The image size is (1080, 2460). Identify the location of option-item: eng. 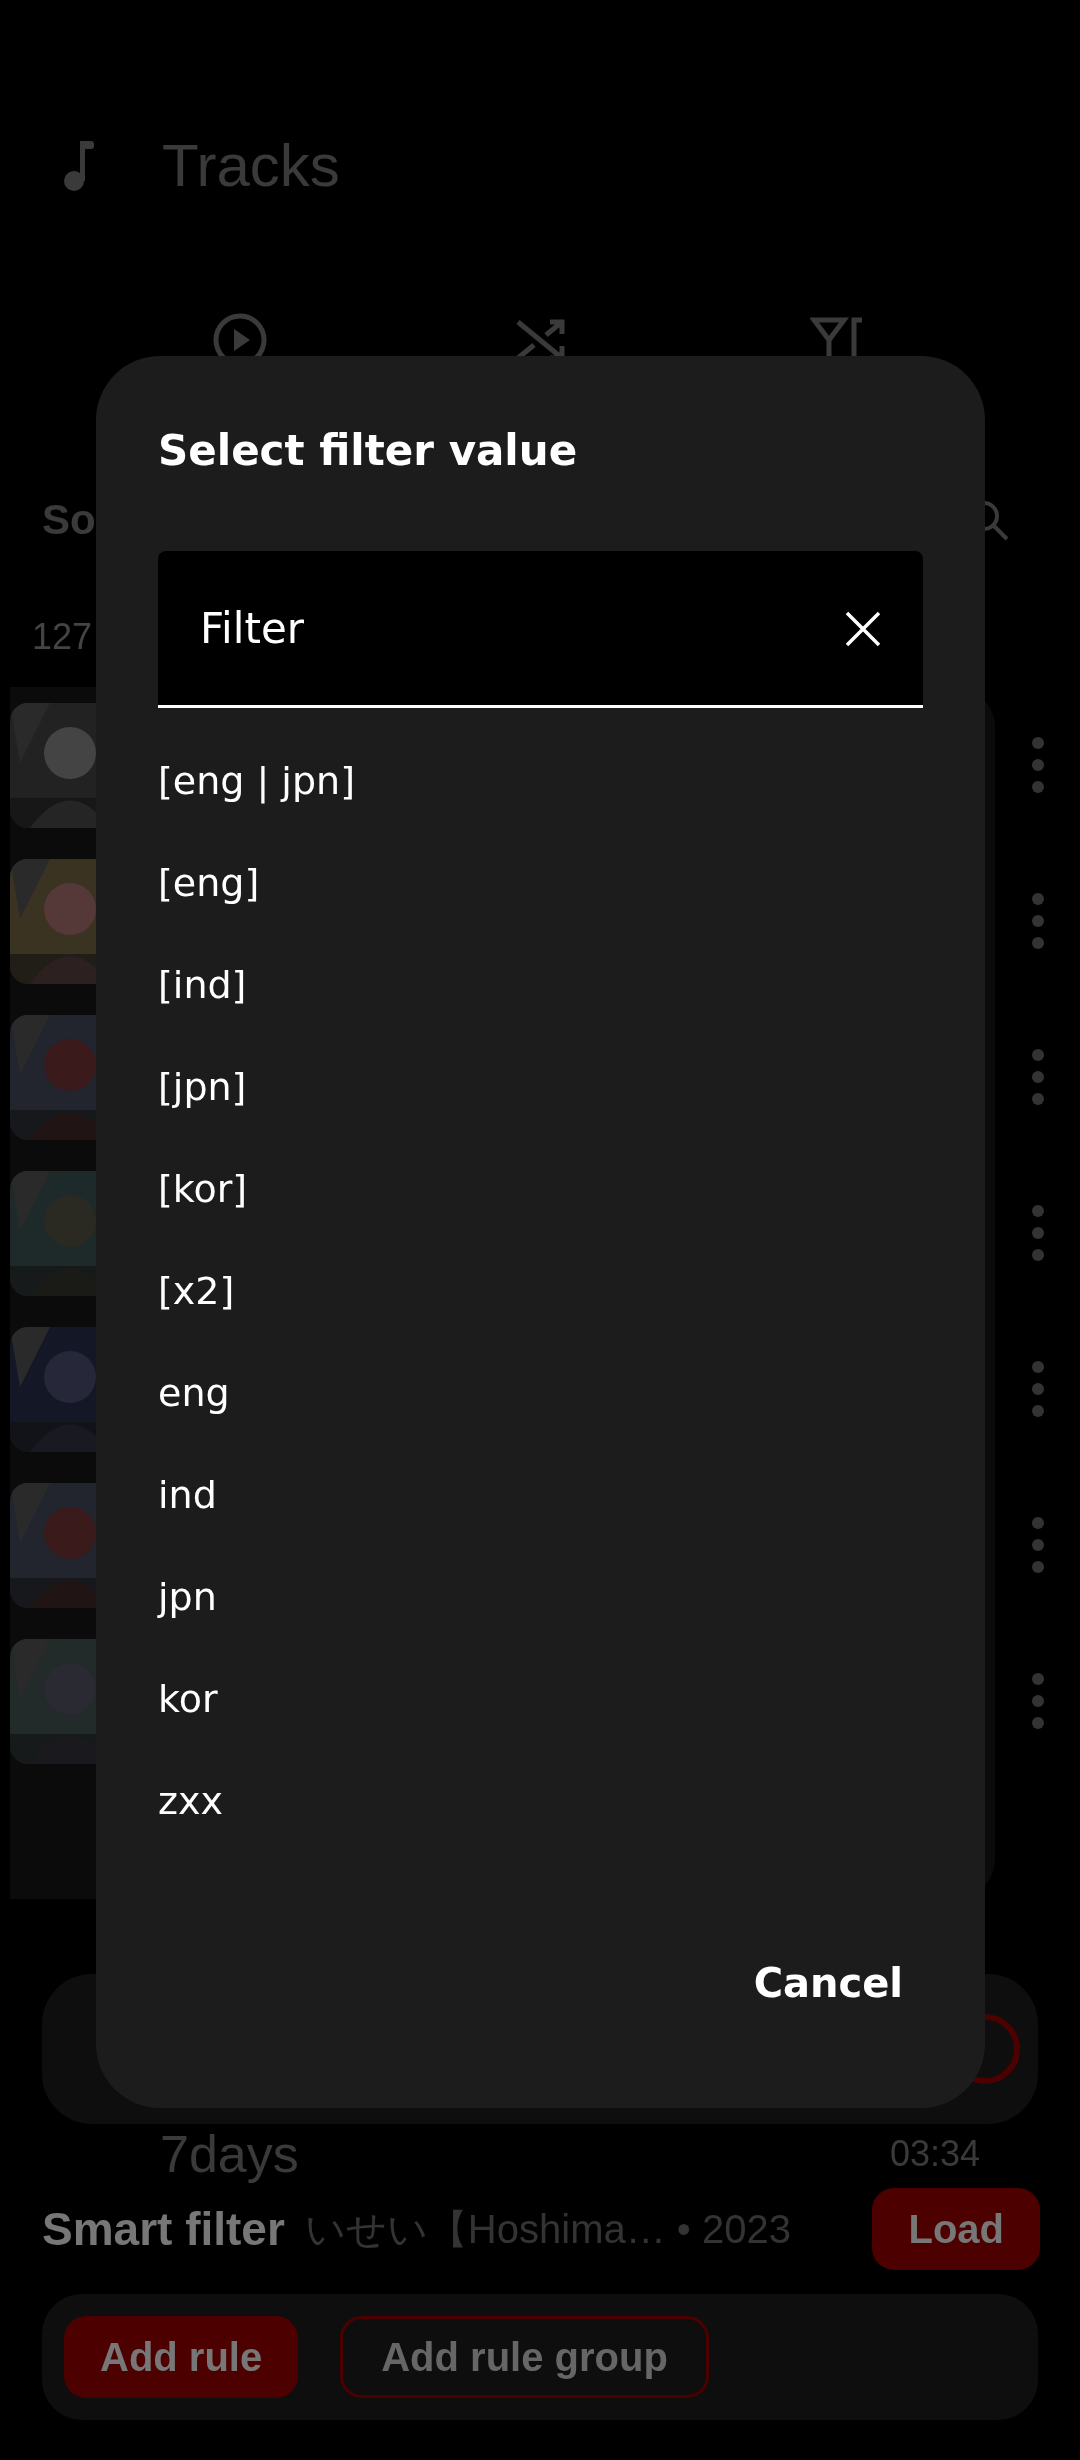
(540, 1393).